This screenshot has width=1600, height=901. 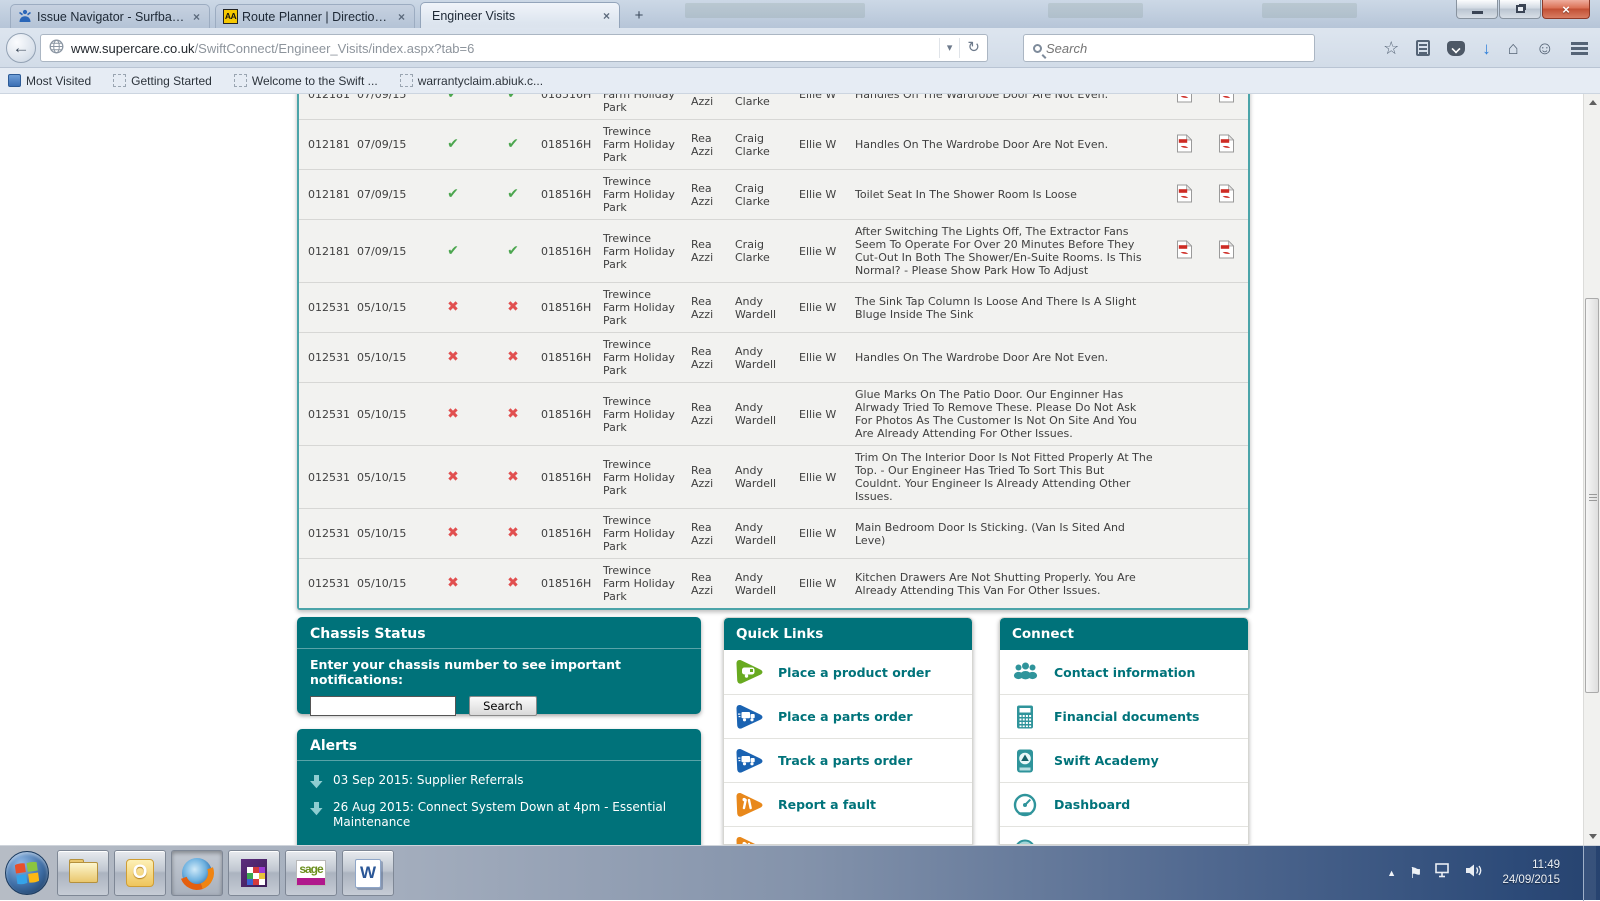 I want to click on search-box, so click(x=1169, y=48).